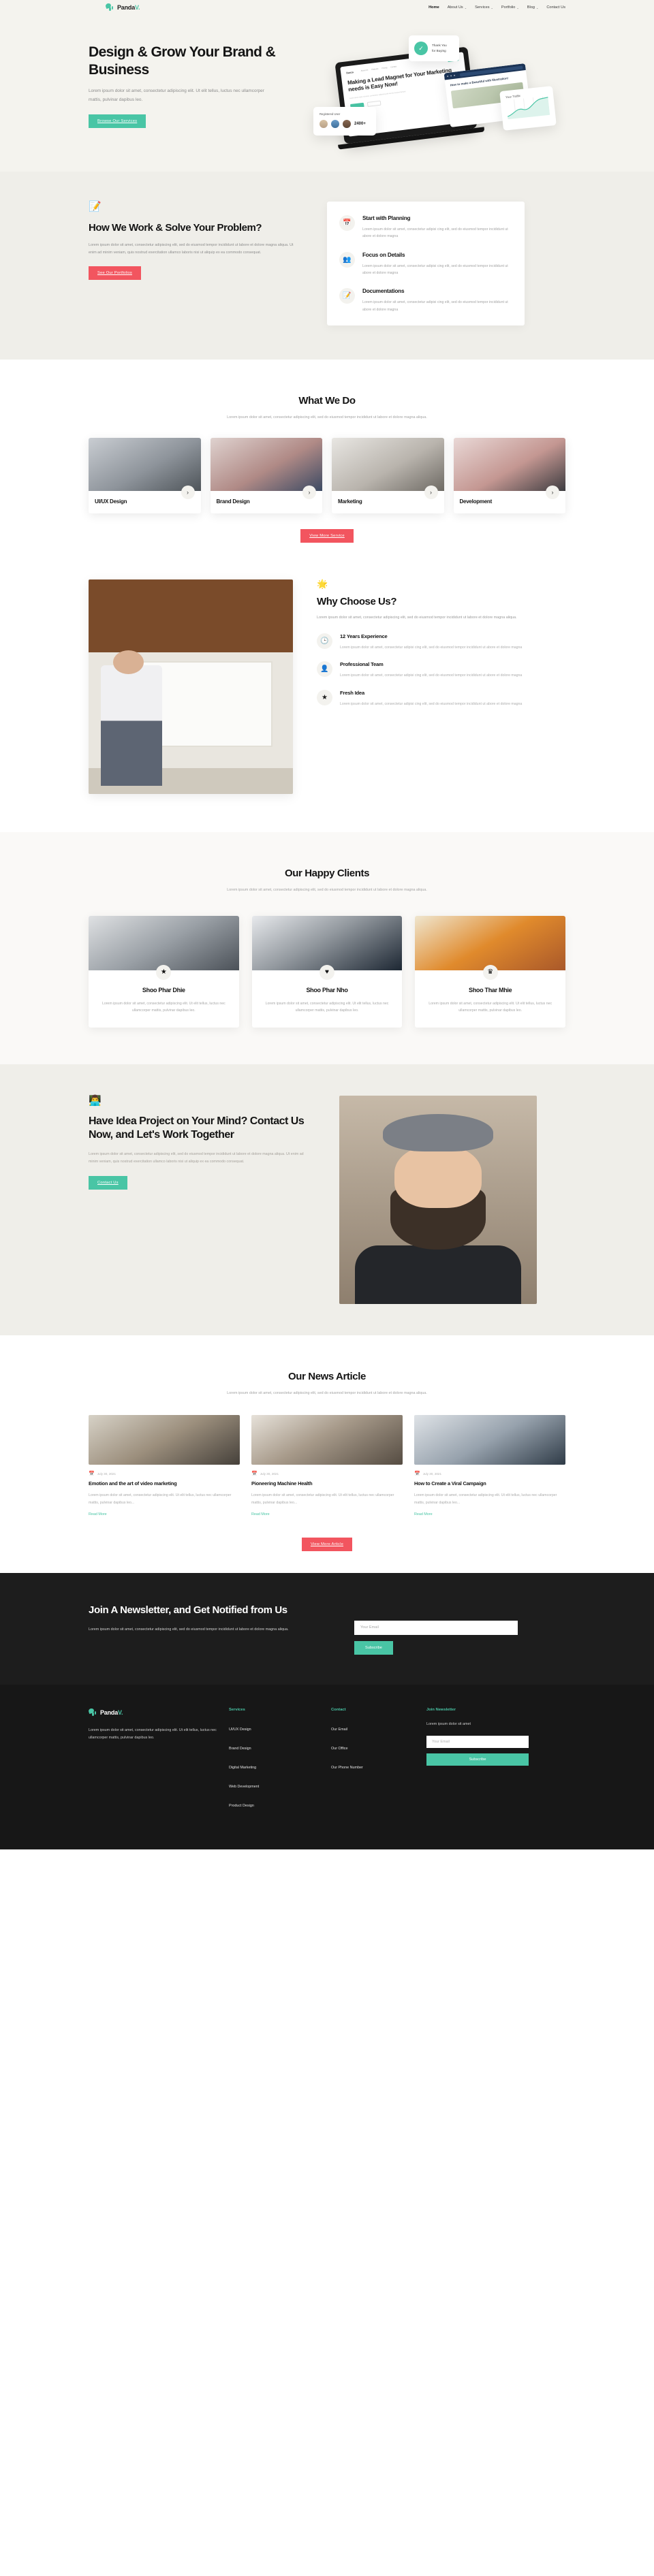 The height and width of the screenshot is (2576, 654). I want to click on why-feature-title: 12 Years Experience, so click(364, 636).